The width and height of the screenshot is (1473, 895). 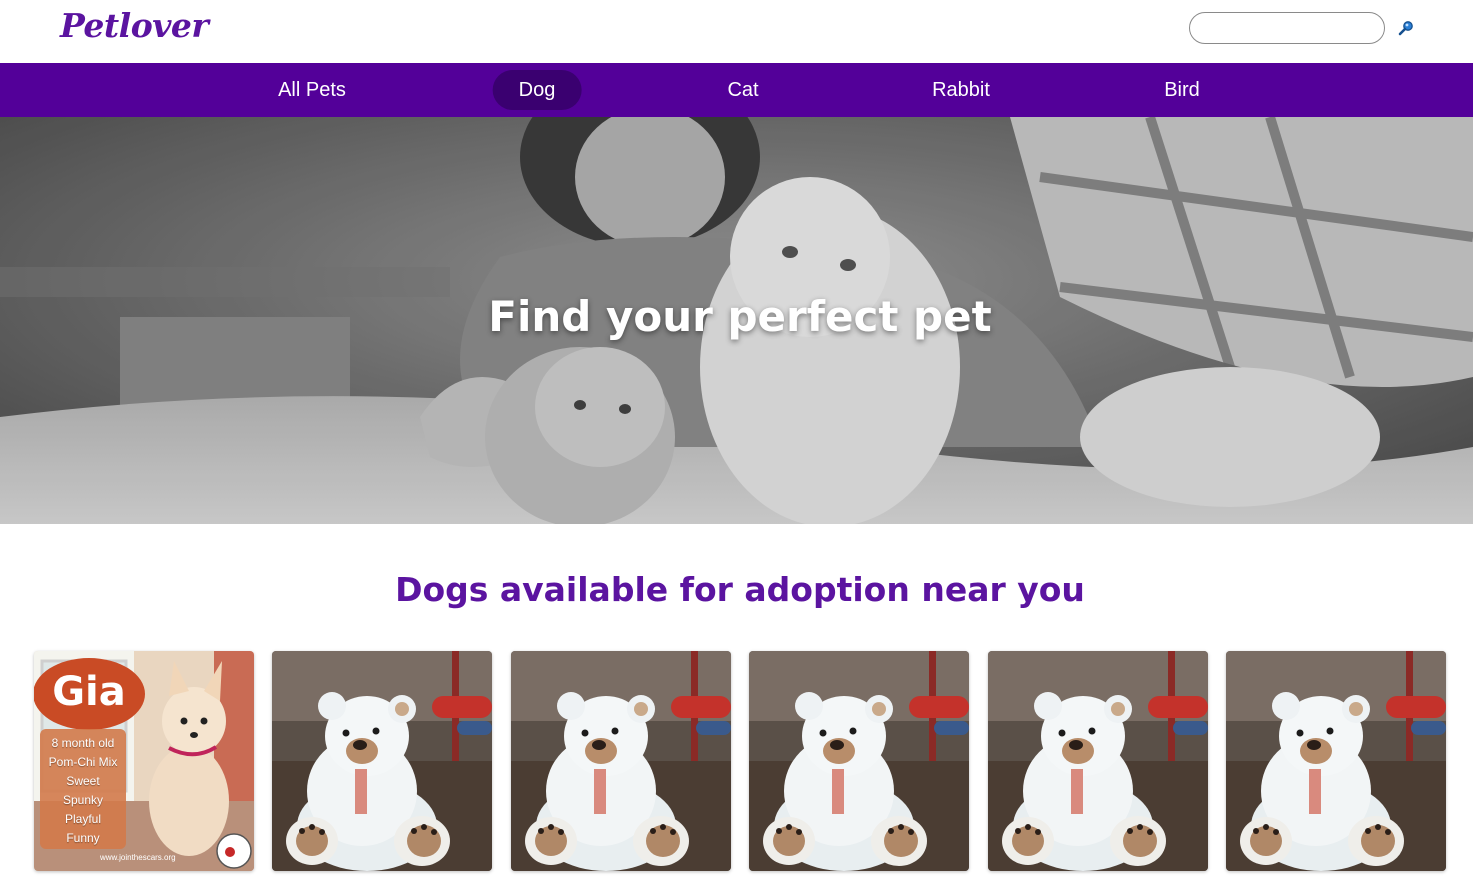 I want to click on main-nav: All Pets Dog Cat Rabbit Bird, so click(x=736, y=90).